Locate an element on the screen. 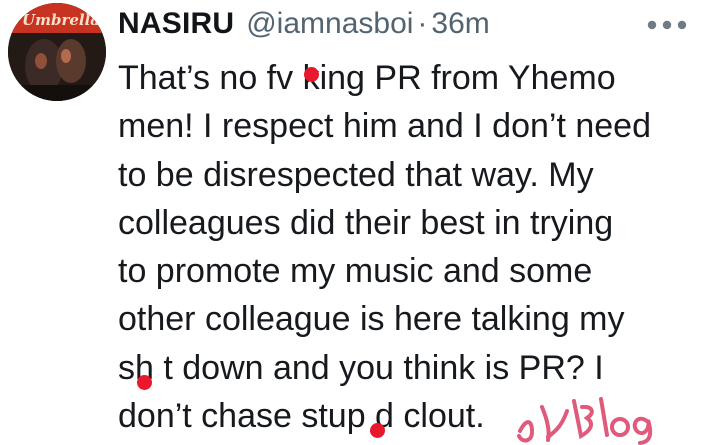  profile-avatar: Umbrella is located at coordinates (57, 52).